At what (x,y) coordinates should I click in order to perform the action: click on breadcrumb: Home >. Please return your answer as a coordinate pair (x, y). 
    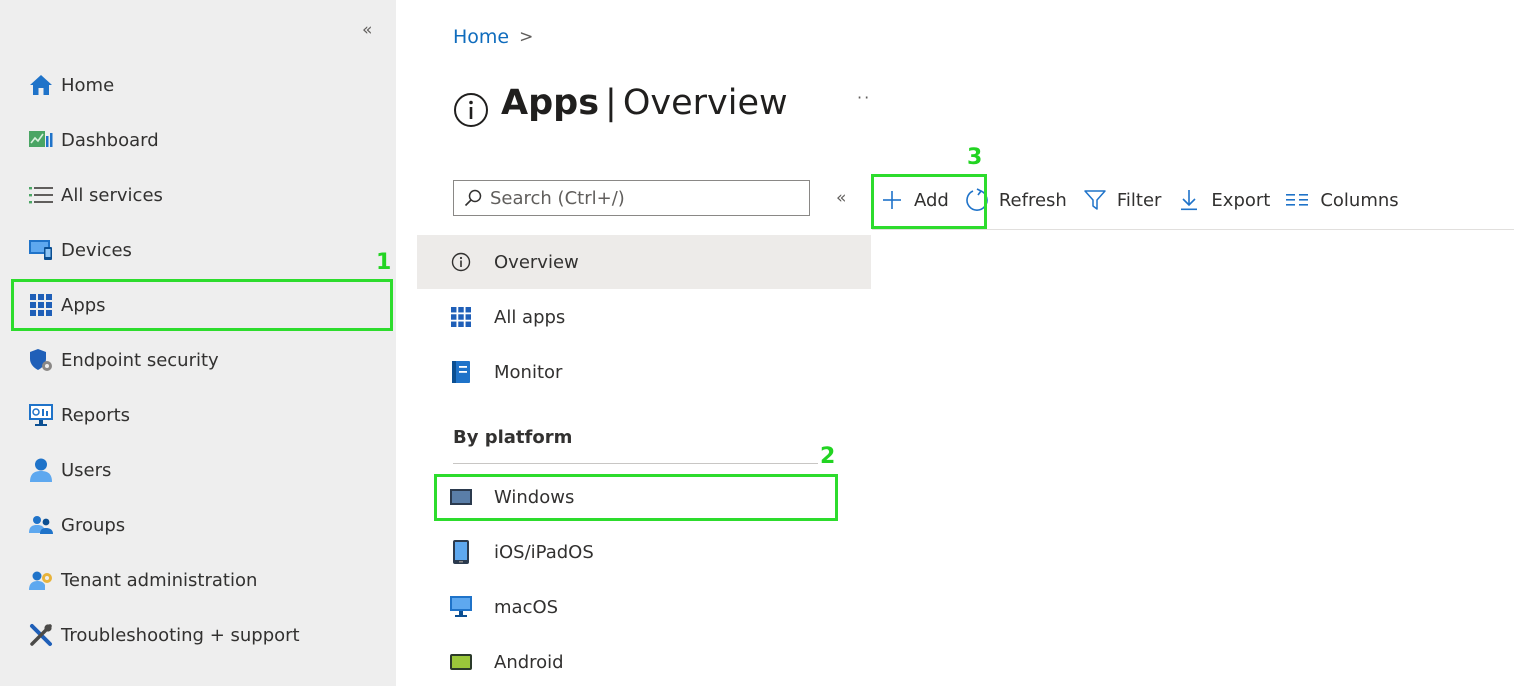
    Looking at the image, I should click on (493, 37).